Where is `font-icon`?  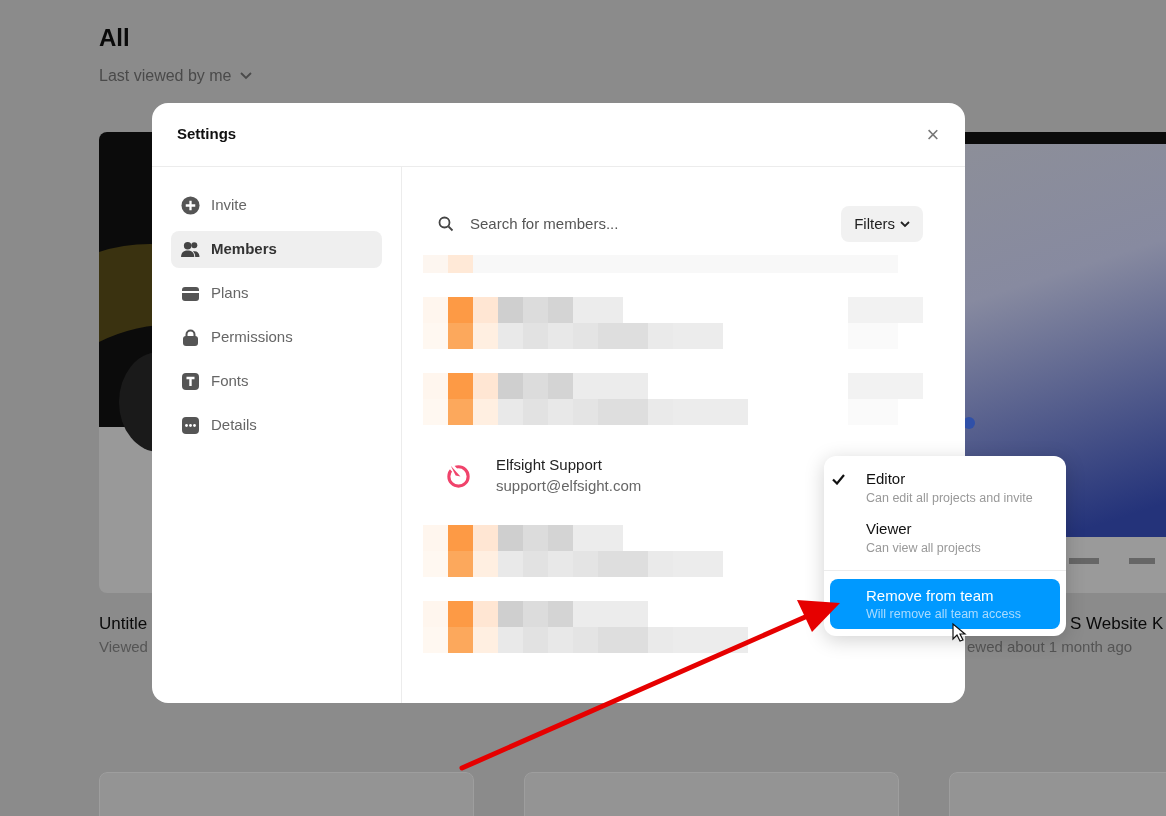 font-icon is located at coordinates (190, 381).